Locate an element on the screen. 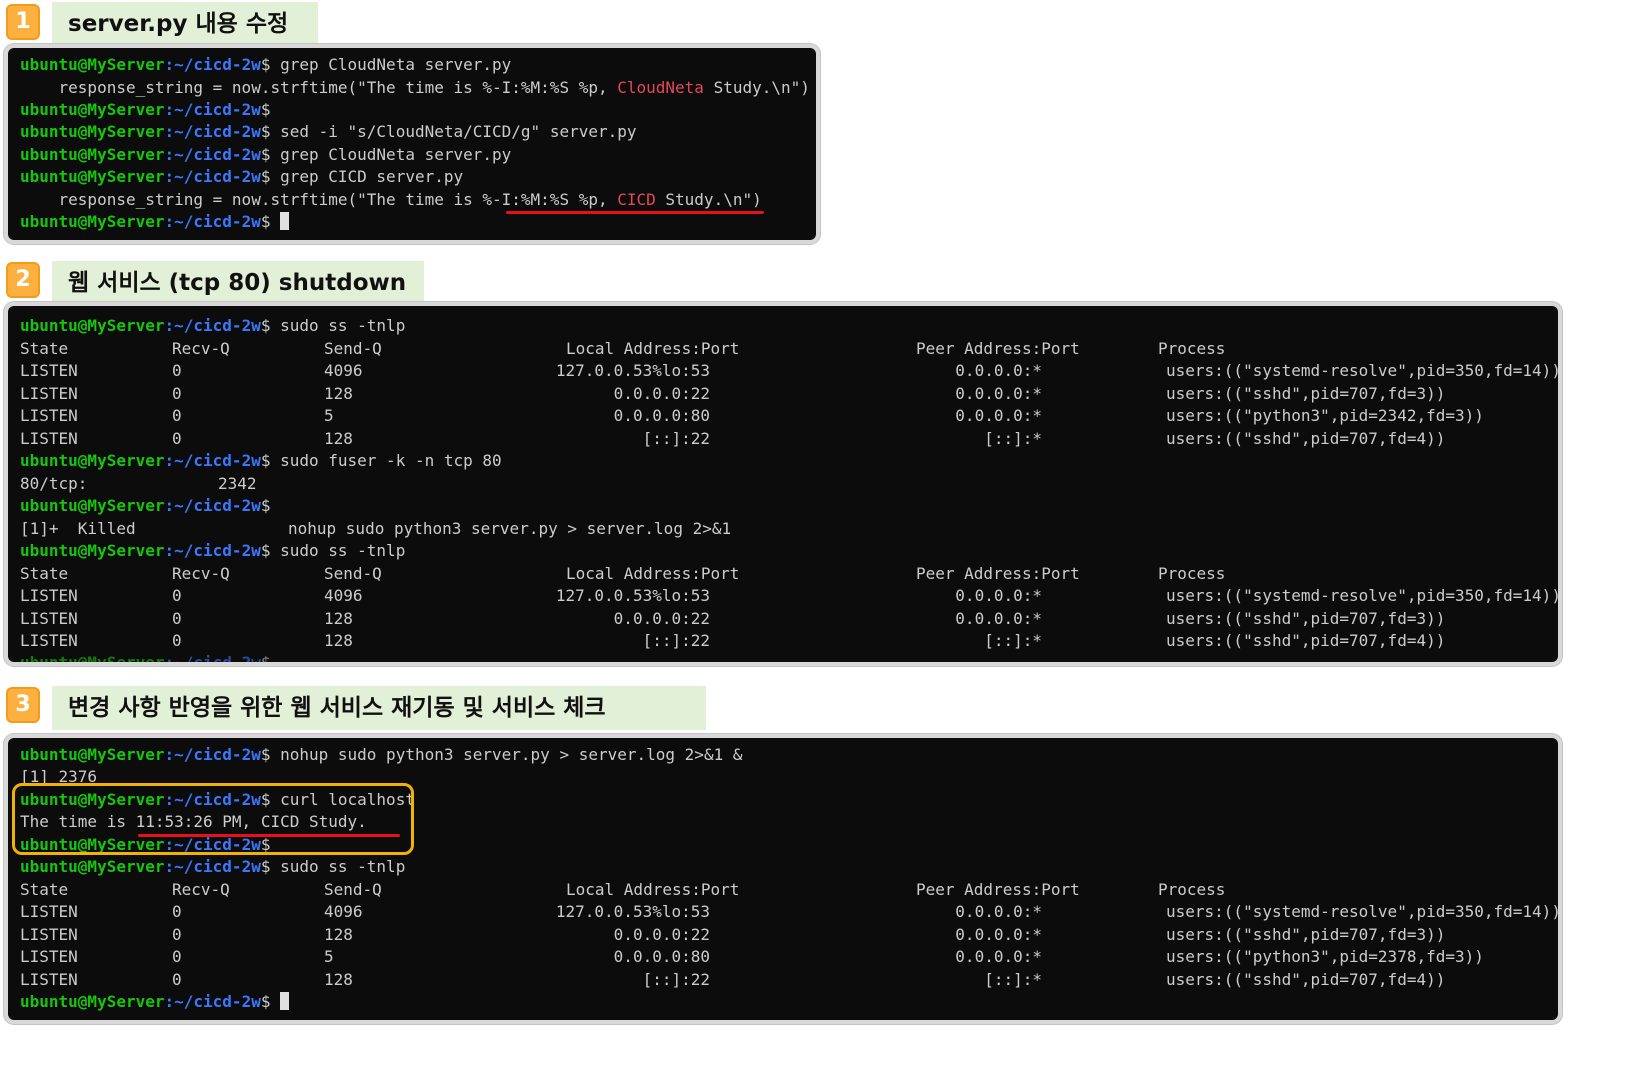 This screenshot has width=1641, height=1076. output-text: Study.\n") is located at coordinates (756, 87).